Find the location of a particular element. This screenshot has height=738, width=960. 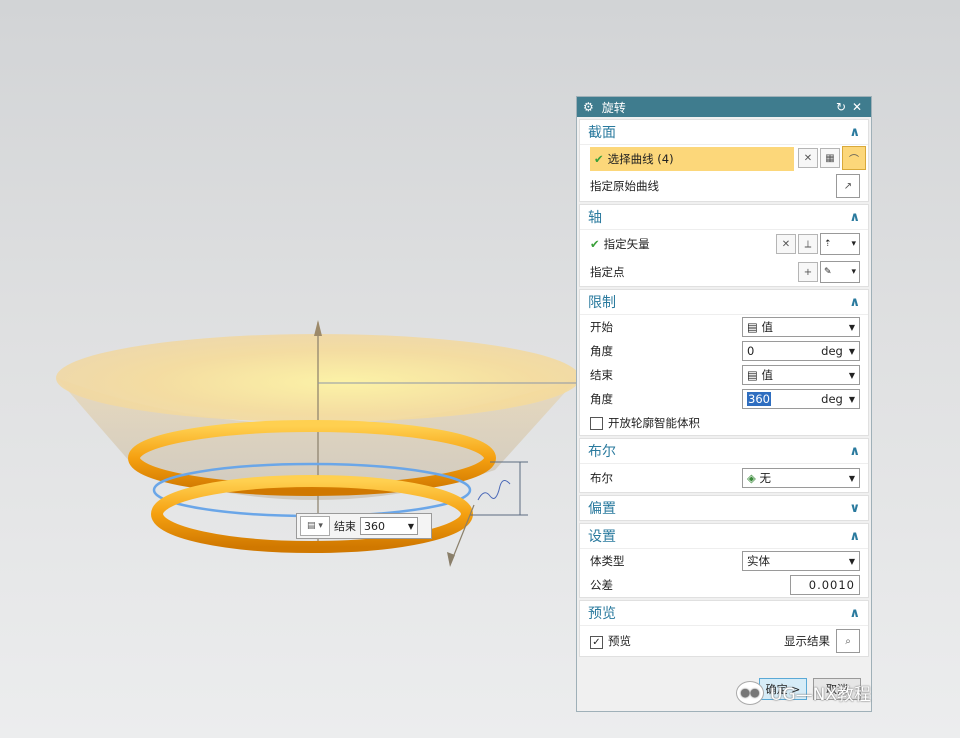

tolerance-row: 公差 0.0010 is located at coordinates (724, 585).